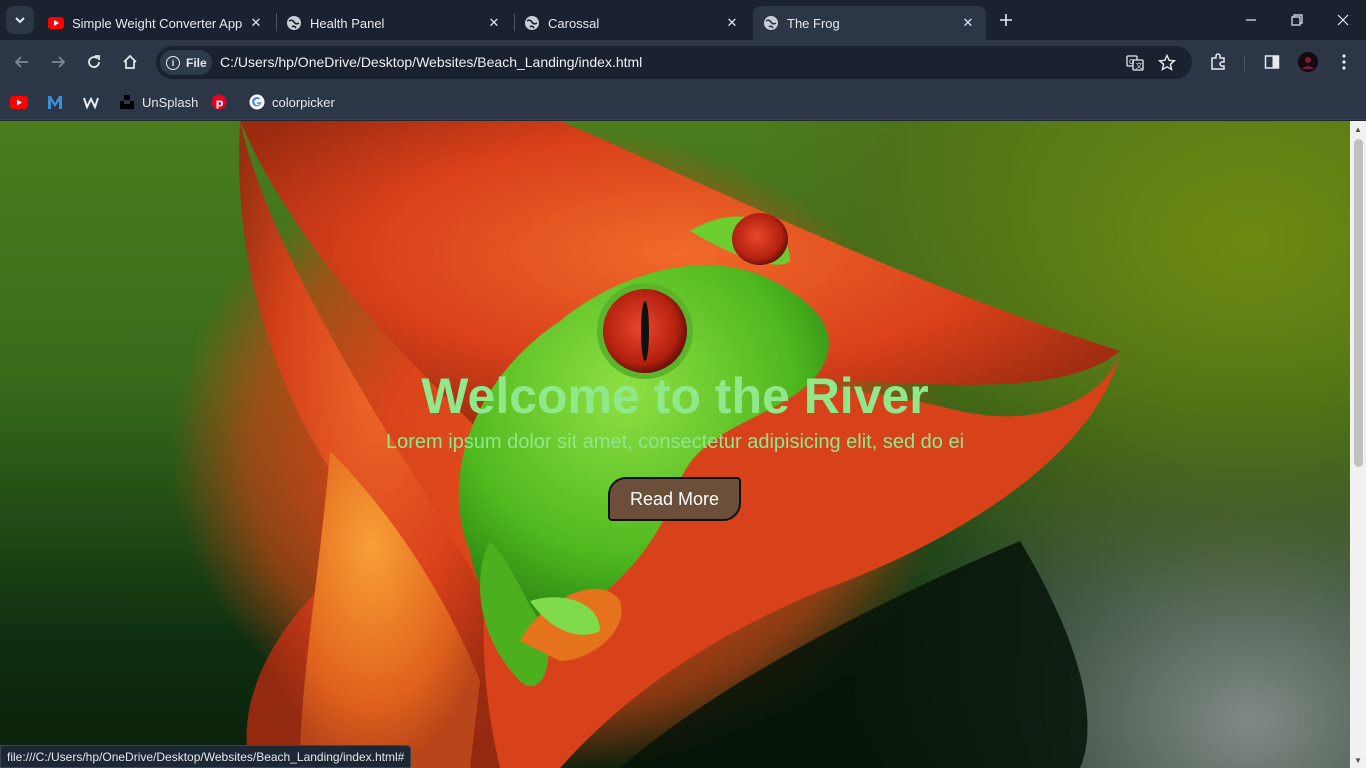  I want to click on close-window-button, so click(1343, 20).